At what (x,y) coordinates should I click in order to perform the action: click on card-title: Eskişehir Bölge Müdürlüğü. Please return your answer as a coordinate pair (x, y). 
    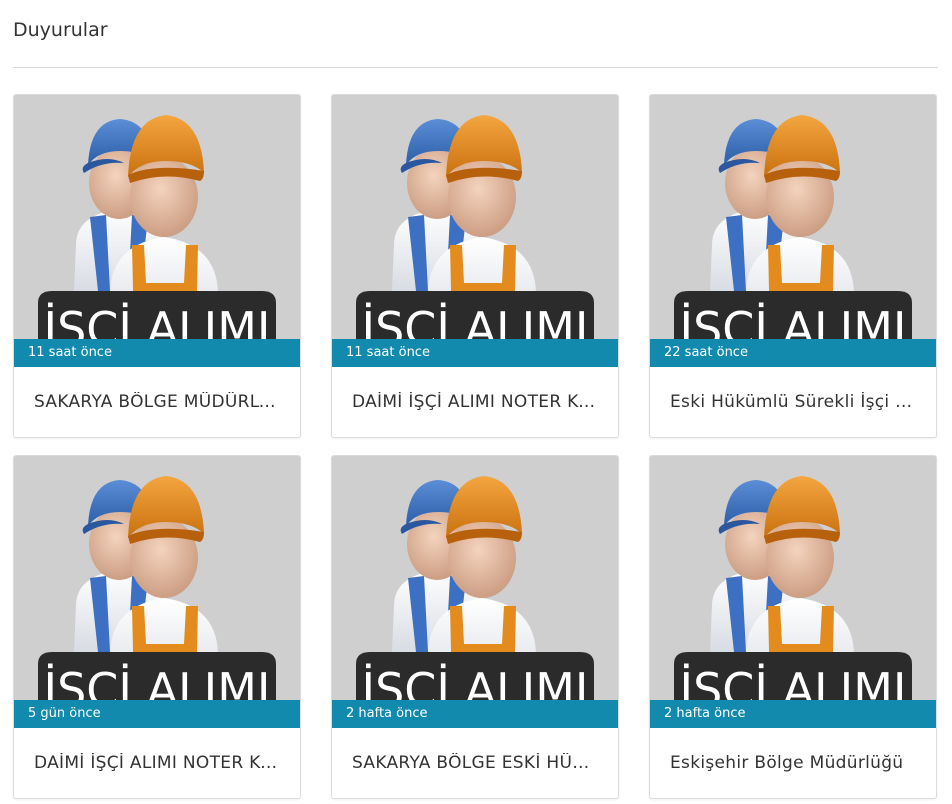
    Looking at the image, I should click on (793, 763).